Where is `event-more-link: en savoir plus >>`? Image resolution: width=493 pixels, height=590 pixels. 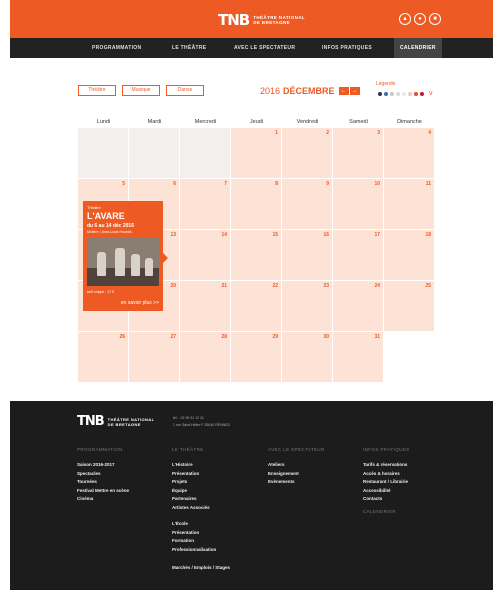 event-more-link: en savoir plus >> is located at coordinates (140, 303).